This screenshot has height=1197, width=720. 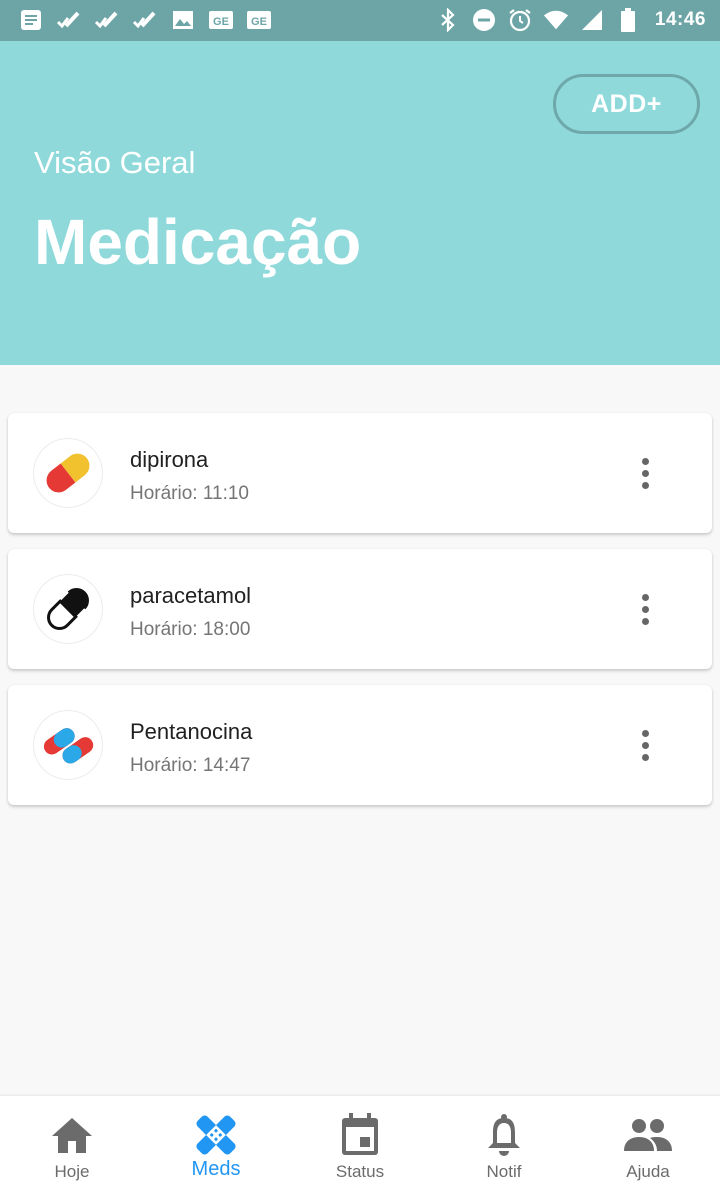 I want to click on system-icons: 14:46, so click(x=570, y=20).